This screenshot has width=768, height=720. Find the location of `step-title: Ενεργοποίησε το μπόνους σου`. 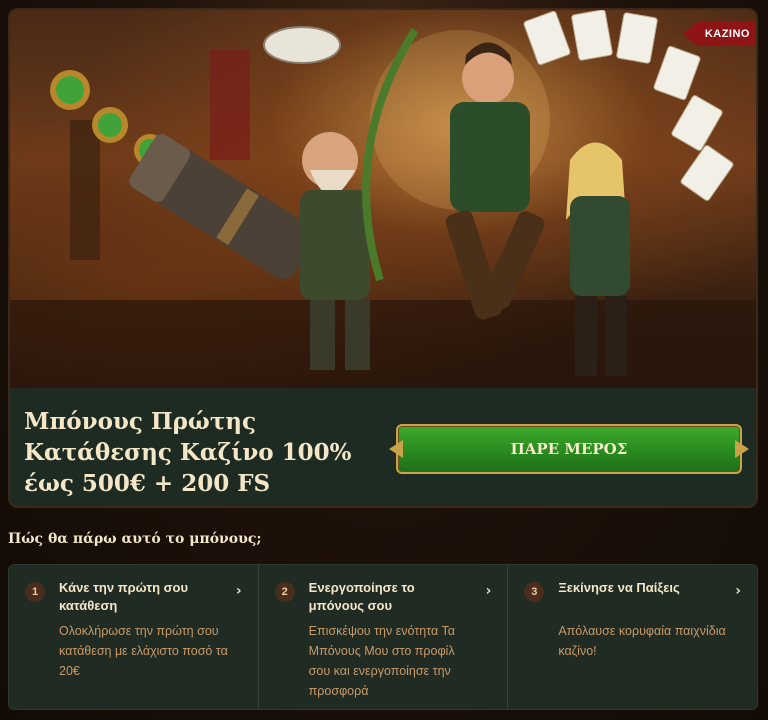

step-title: Ενεργοποίησε το μπόνους σου is located at coordinates (361, 596).